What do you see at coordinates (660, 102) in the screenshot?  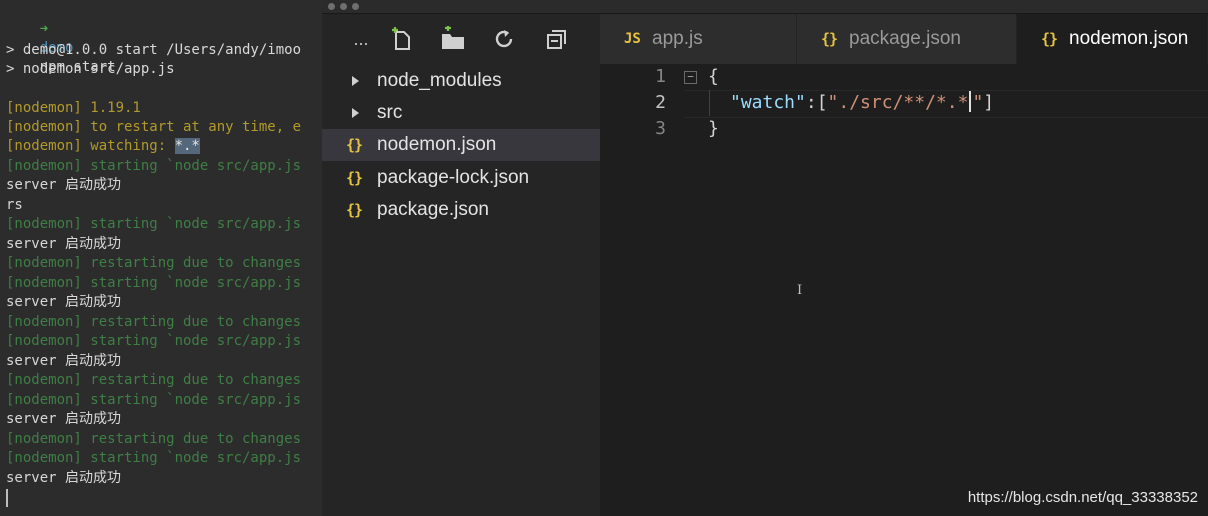 I see `line-number: 2` at bounding box center [660, 102].